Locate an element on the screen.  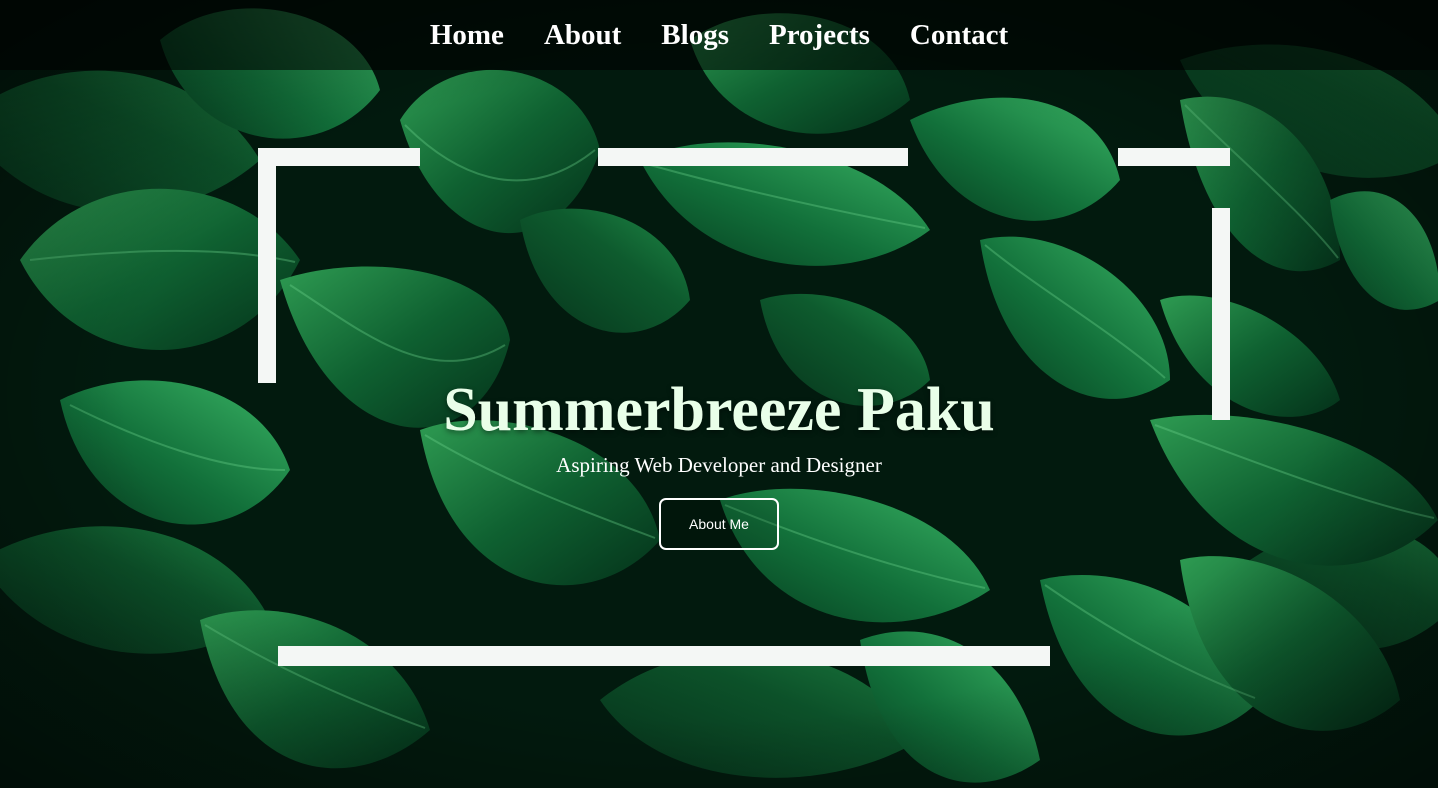
hero-title: Summerbreeze Paku is located at coordinates (719, 410).